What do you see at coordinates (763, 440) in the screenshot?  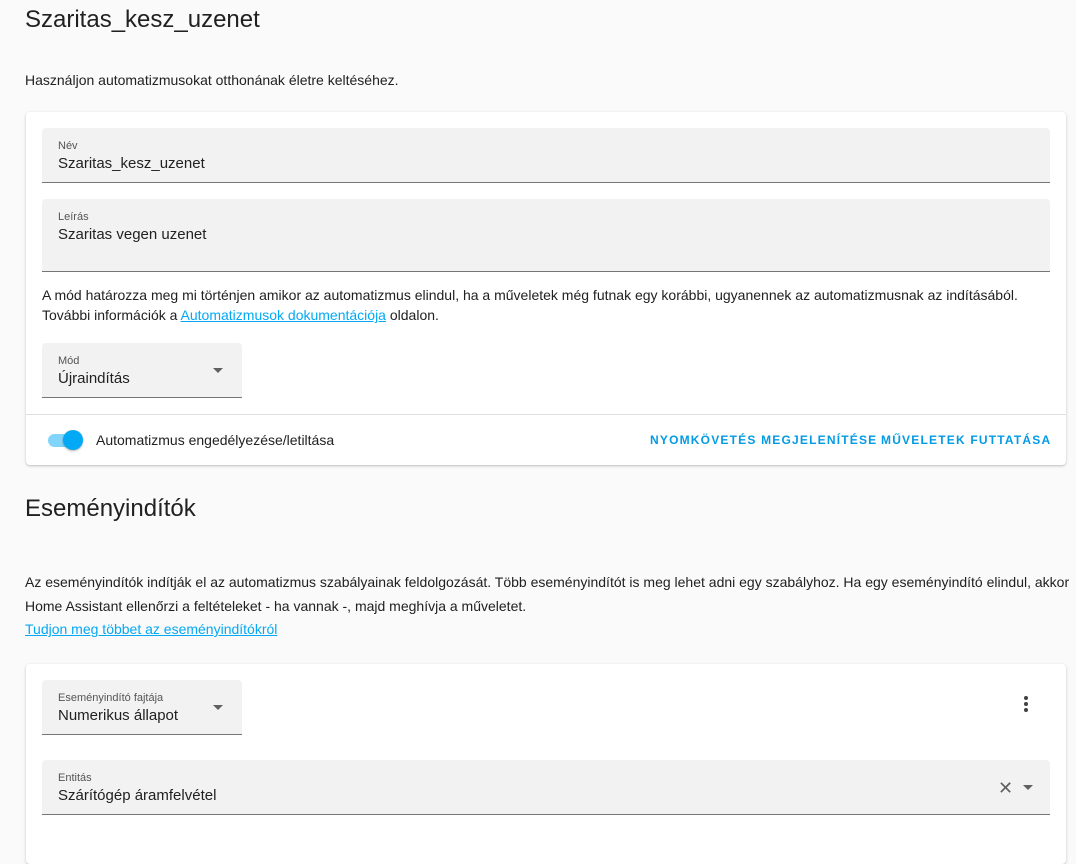 I see `show-trace-button: NYOMKÖVETÉS MEGJELENÍTÉSE` at bounding box center [763, 440].